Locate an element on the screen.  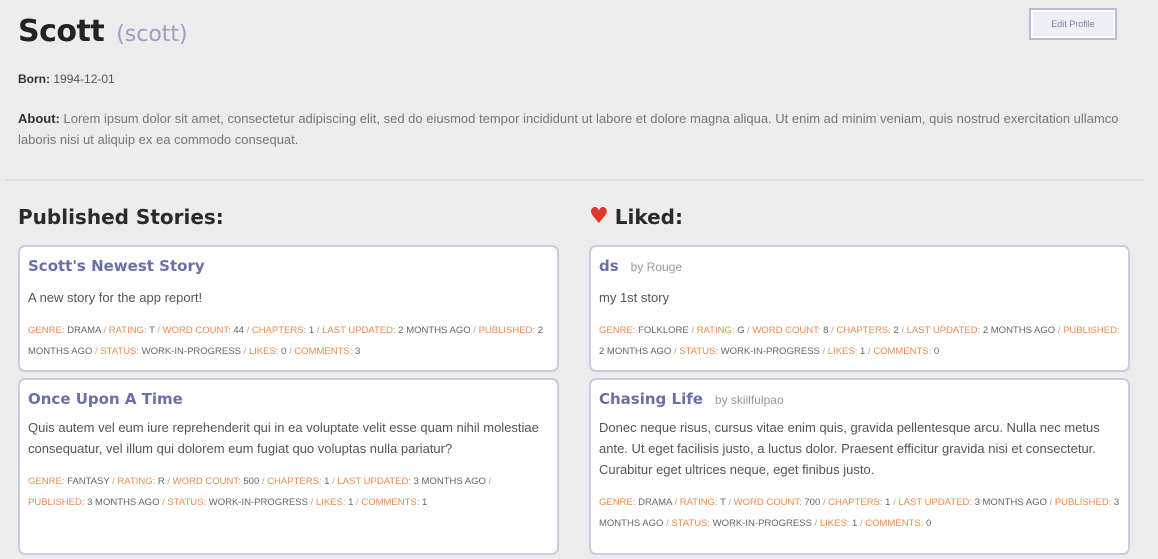
meta-value-word-count: 44 is located at coordinates (237, 330).